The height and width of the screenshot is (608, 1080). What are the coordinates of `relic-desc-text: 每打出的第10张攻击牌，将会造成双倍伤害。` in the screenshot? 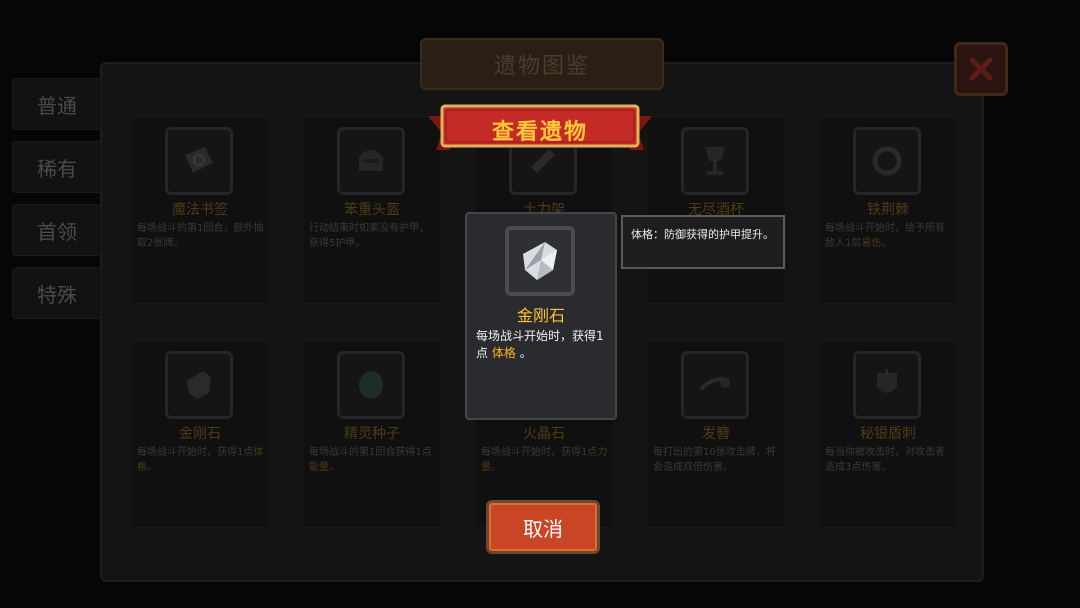 It's located at (714, 460).